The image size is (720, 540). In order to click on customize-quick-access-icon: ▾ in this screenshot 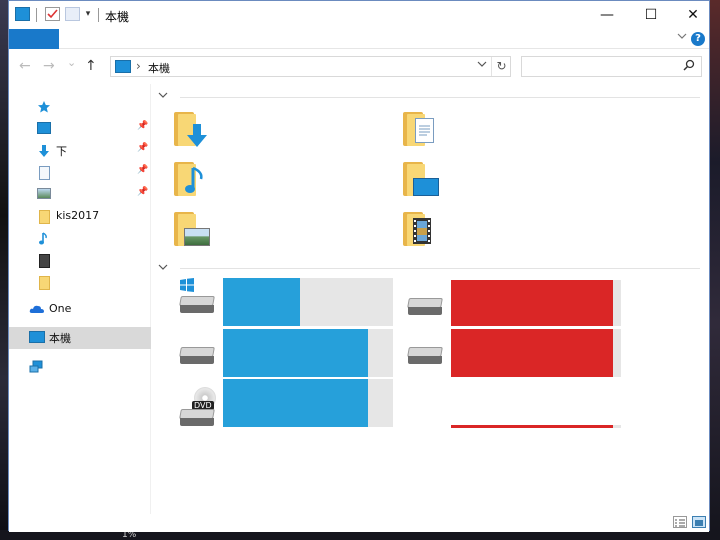, I will do `click(88, 14)`.